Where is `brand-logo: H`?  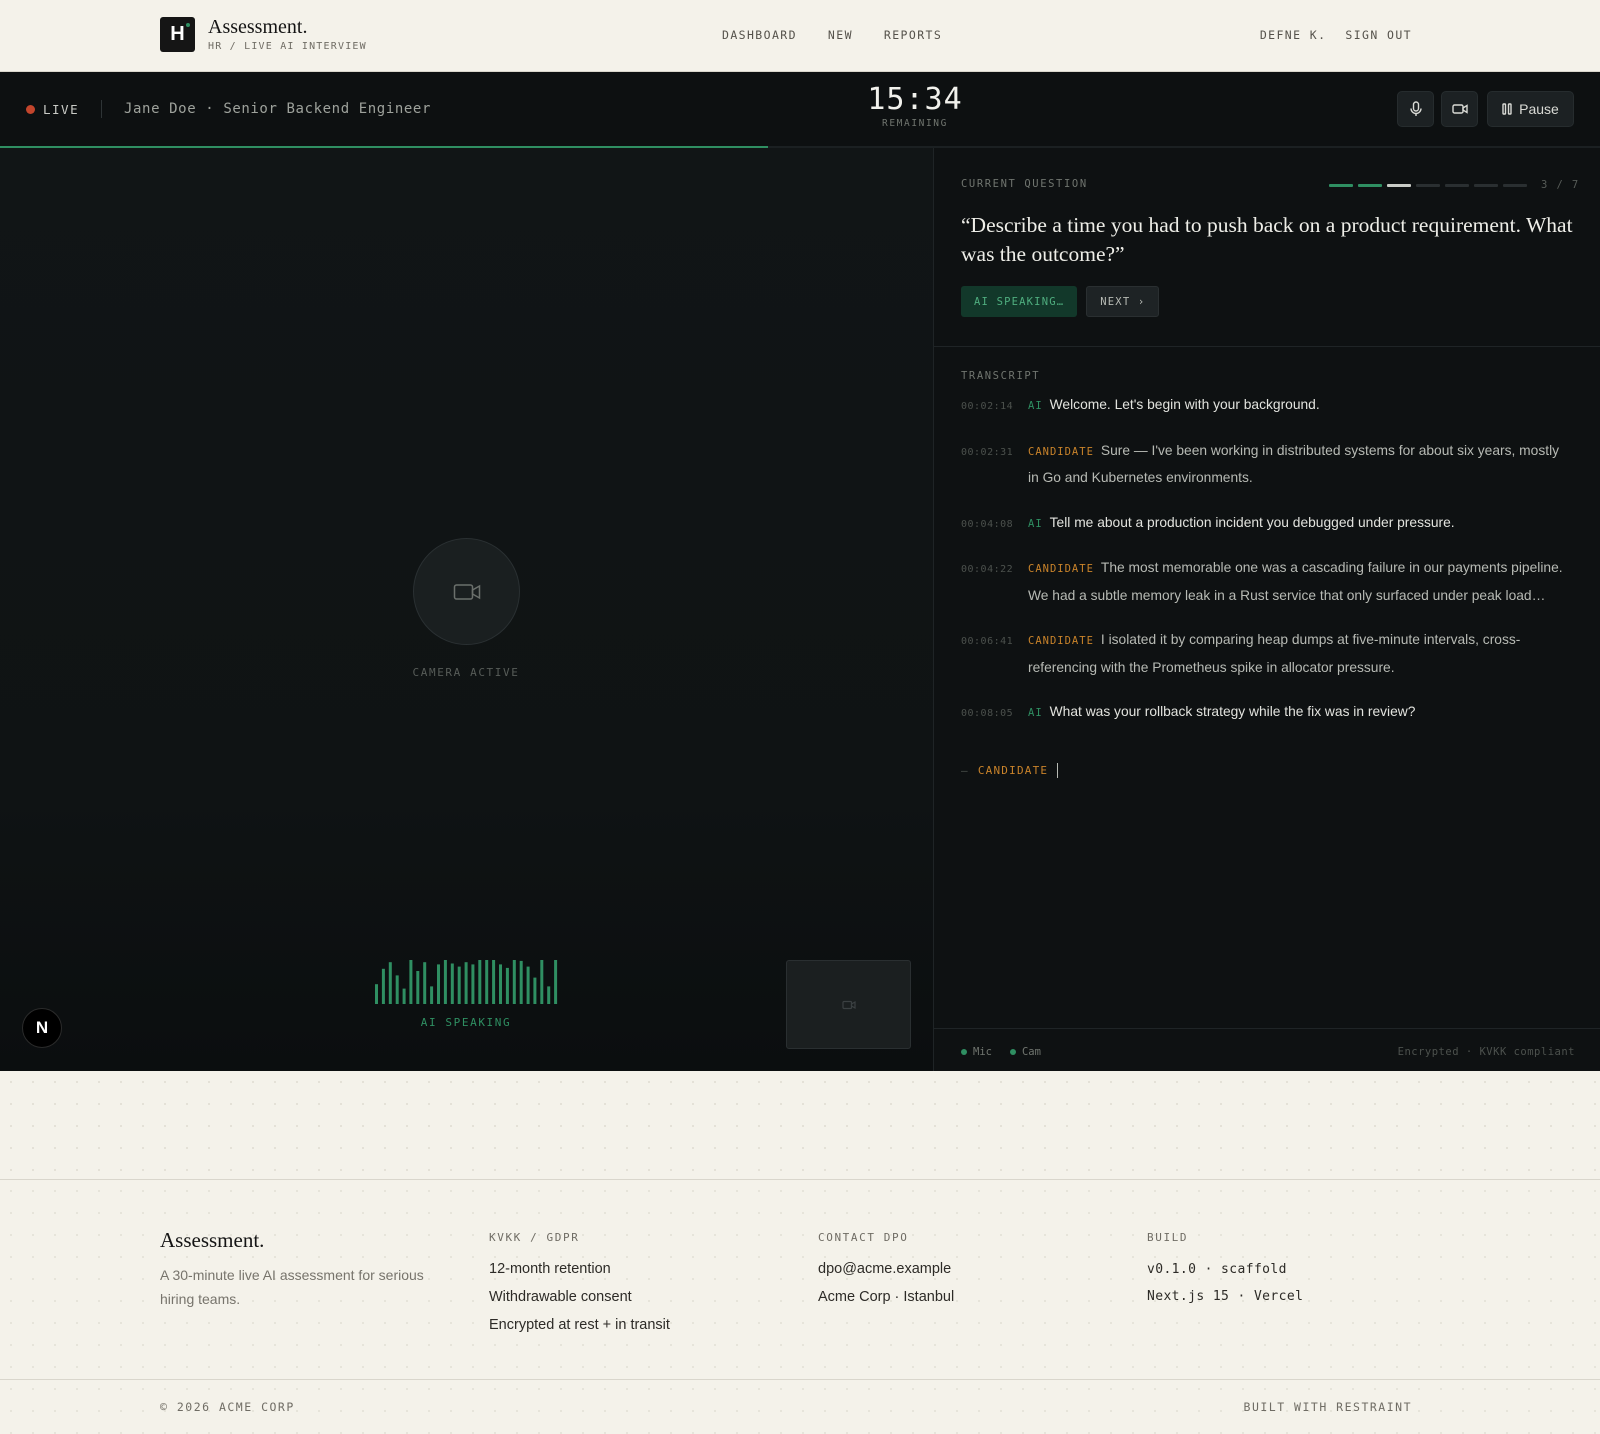
brand-logo: H is located at coordinates (177, 34).